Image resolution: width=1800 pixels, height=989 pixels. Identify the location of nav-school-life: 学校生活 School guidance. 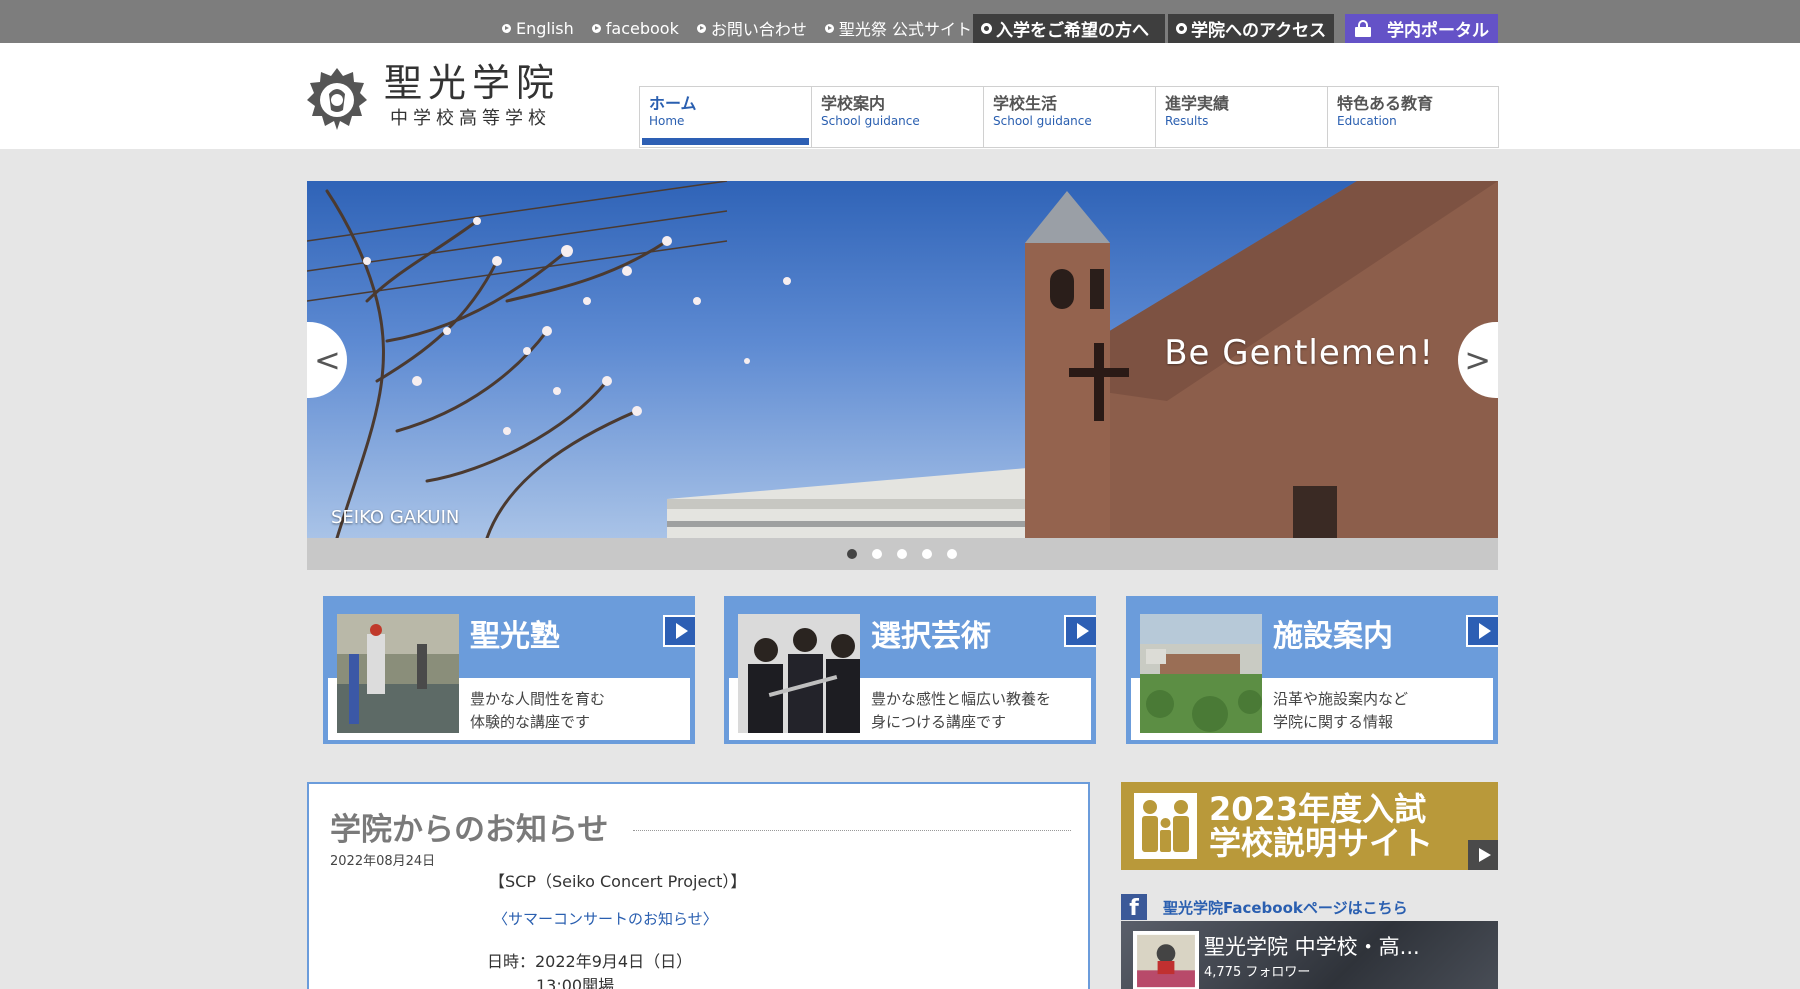
(1069, 117).